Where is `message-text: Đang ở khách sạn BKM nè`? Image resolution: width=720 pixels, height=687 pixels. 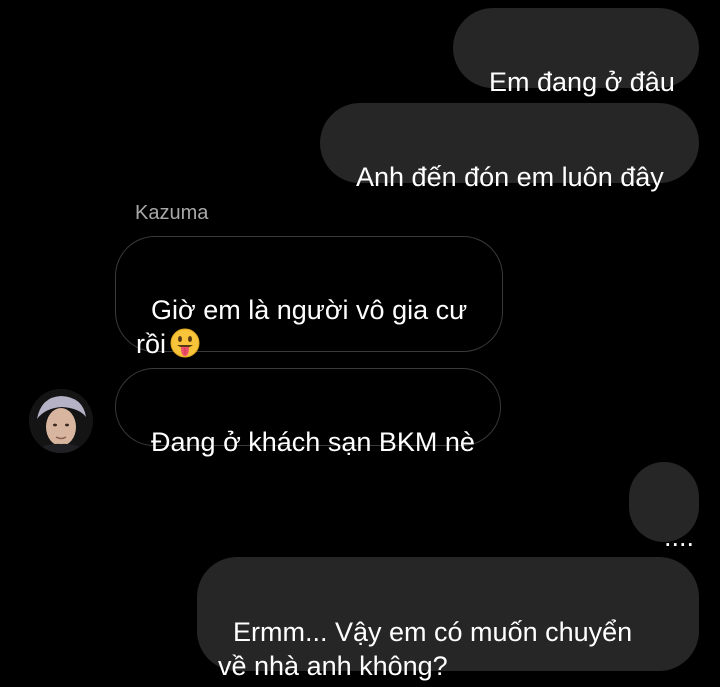
message-text: Đang ở khách sạn BKM nè is located at coordinates (313, 442).